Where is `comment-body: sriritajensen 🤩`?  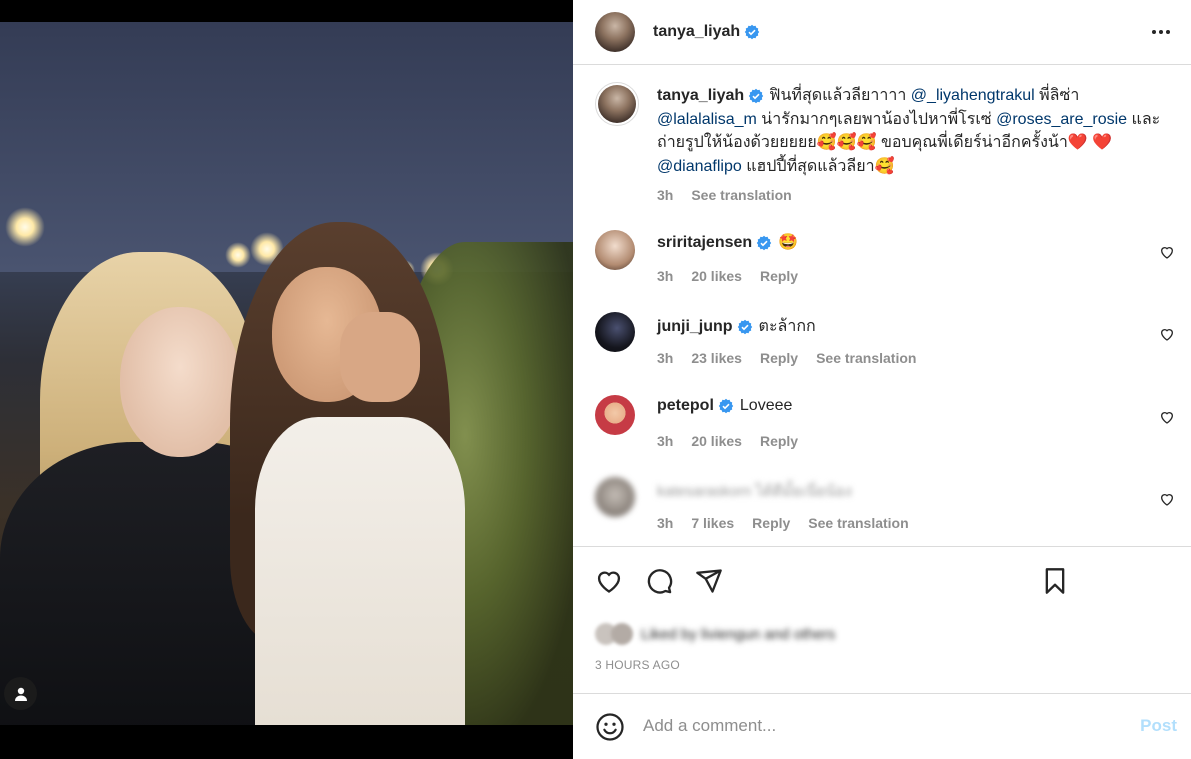 comment-body: sriritajensen 🤩 is located at coordinates (727, 242).